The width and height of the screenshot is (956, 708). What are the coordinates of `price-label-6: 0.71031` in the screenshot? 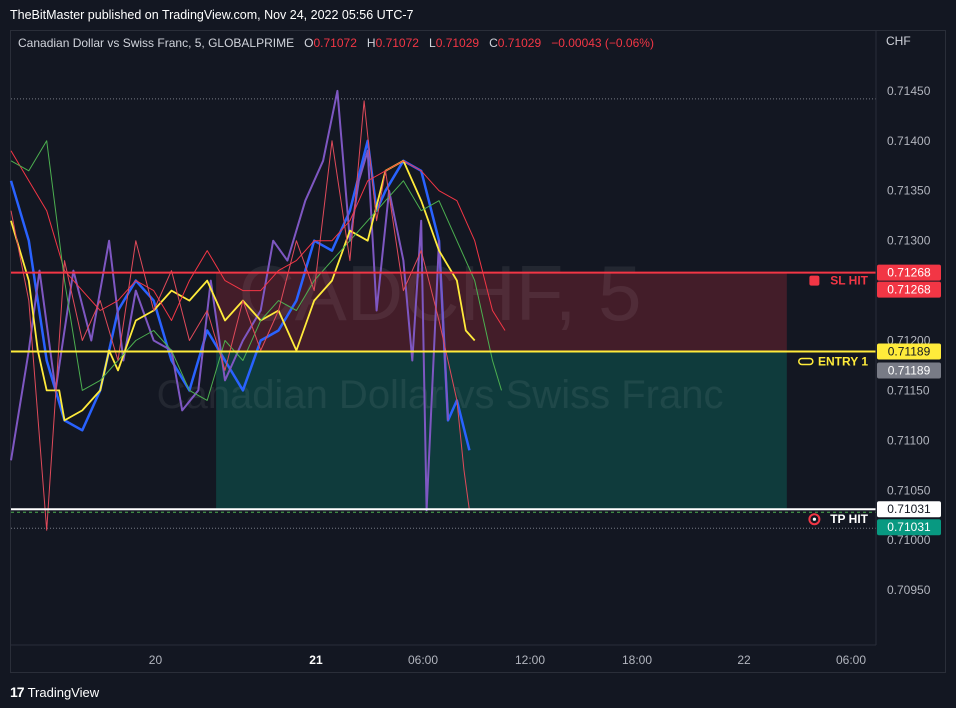 It's located at (909, 527).